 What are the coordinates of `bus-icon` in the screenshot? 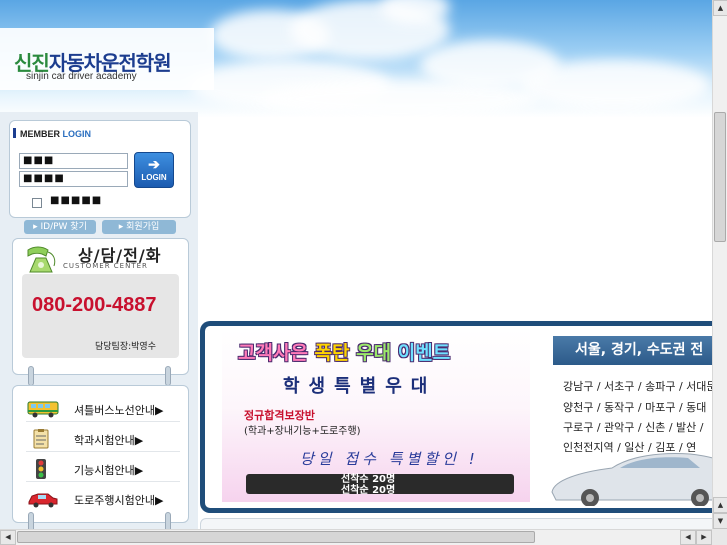 It's located at (43, 409).